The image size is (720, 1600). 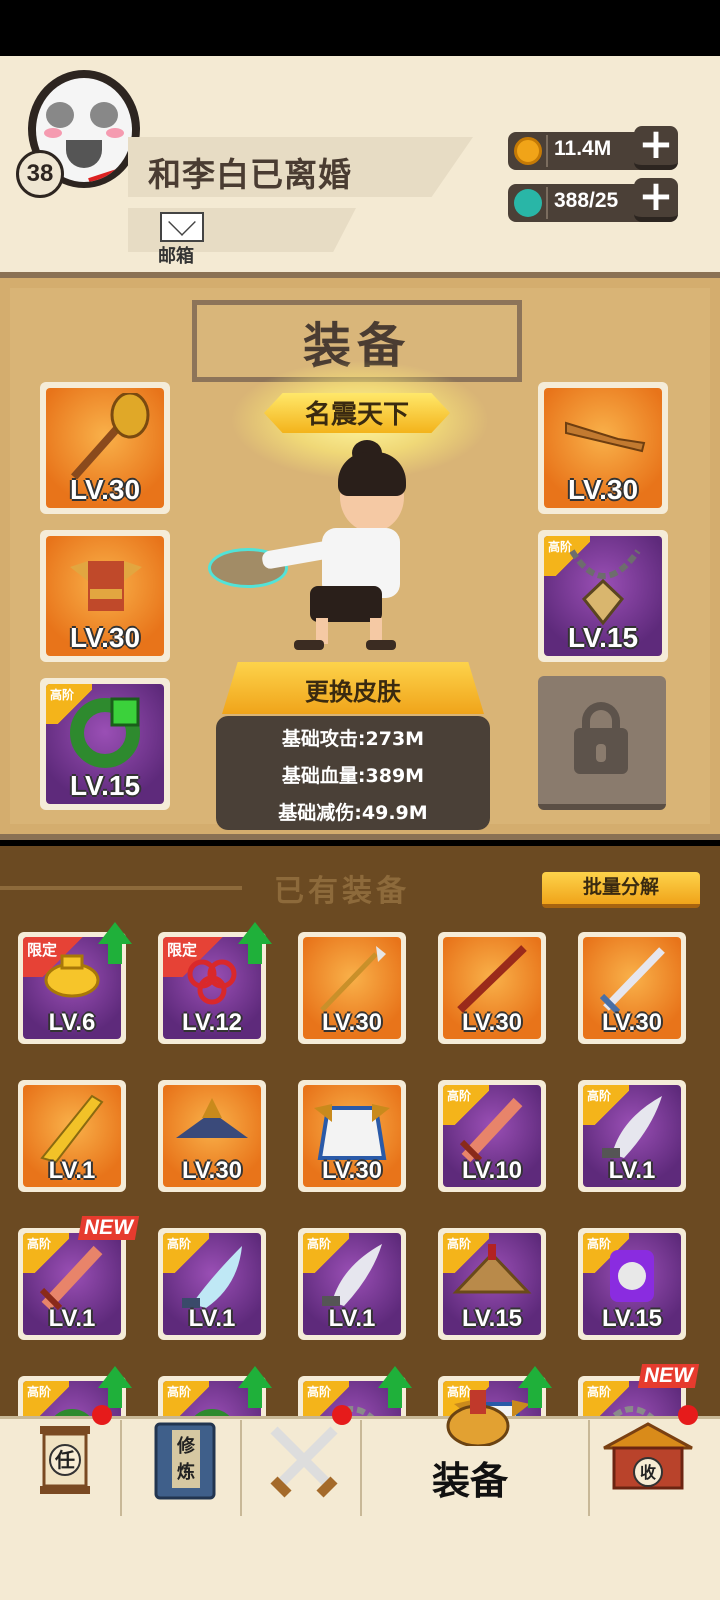 What do you see at coordinates (353, 739) in the screenshot?
I see `stat-attack: 基础攻击:273M` at bounding box center [353, 739].